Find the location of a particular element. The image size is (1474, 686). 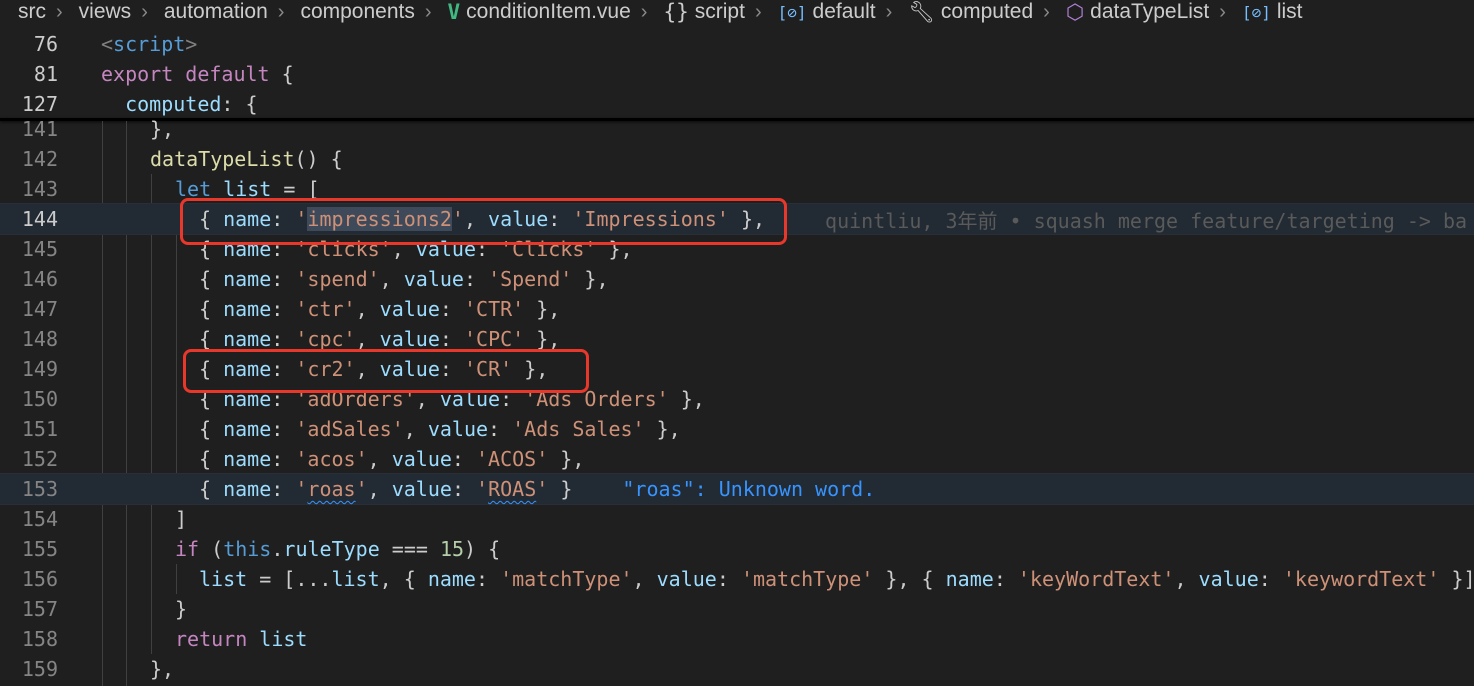

line-number: 152 is located at coordinates (39, 459).